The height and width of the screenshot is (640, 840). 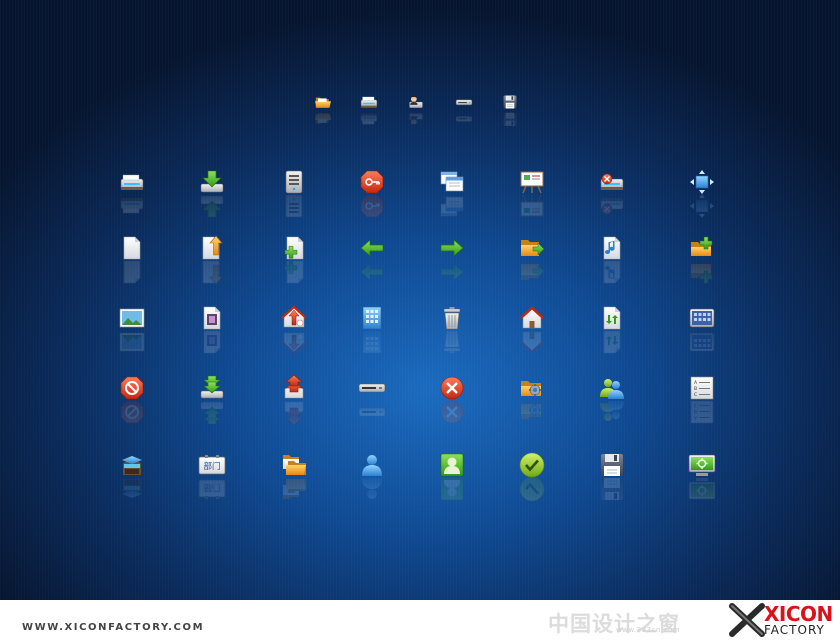 I want to click on folders-icon, so click(x=294, y=477).